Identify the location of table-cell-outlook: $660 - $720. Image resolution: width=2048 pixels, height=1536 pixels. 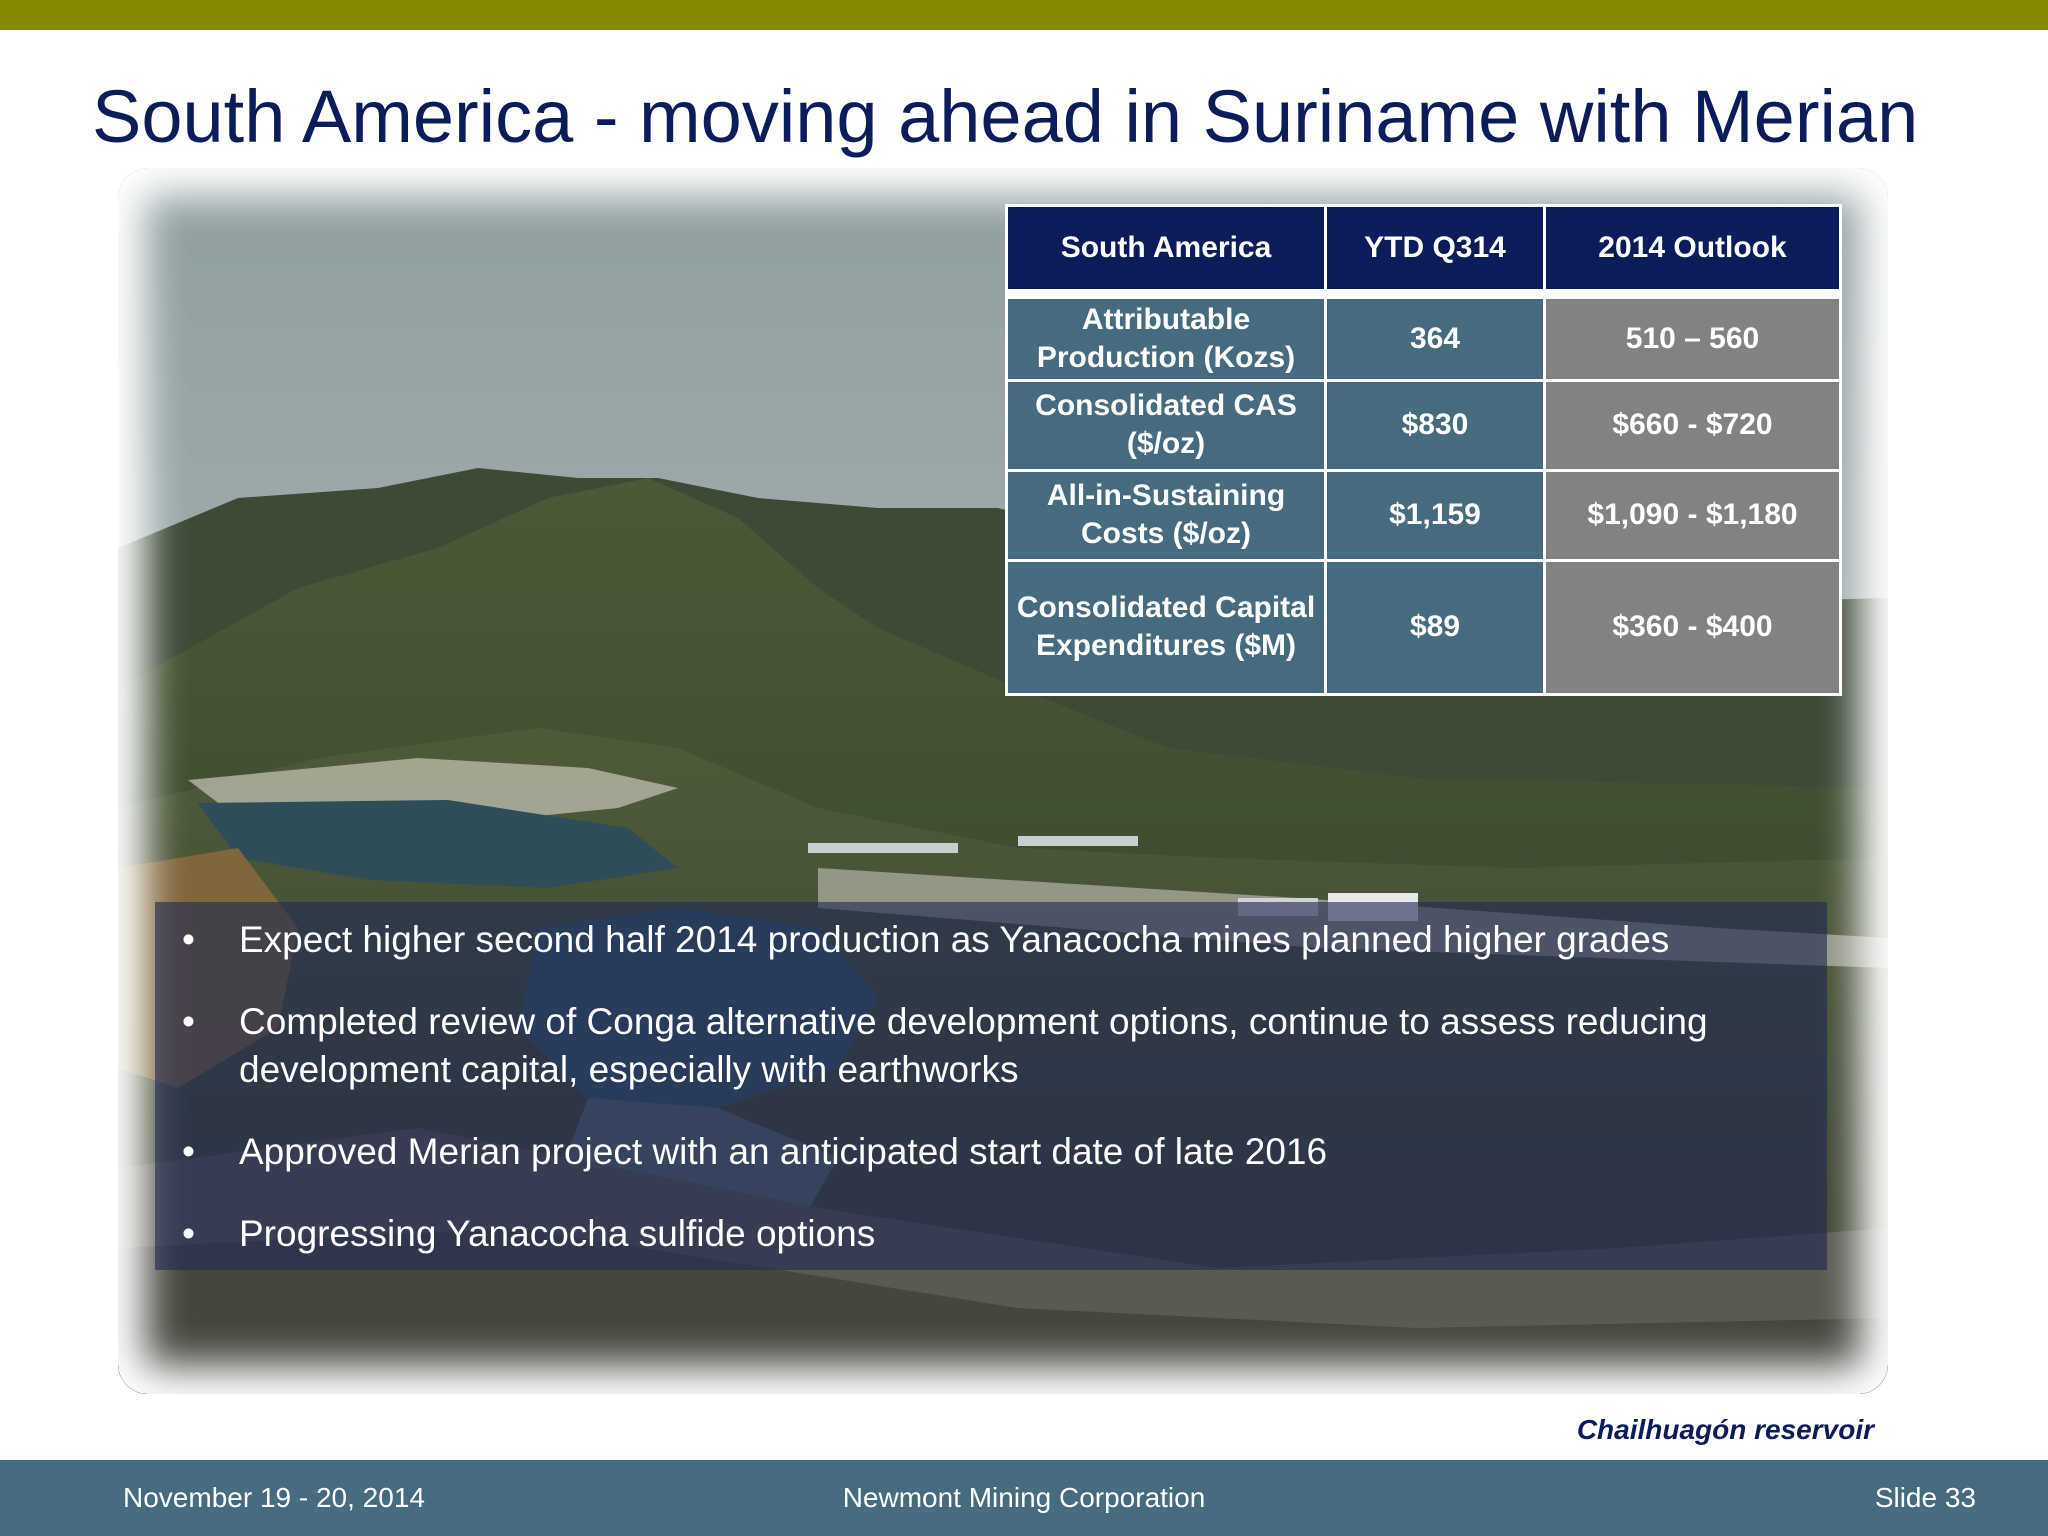
(1692, 425).